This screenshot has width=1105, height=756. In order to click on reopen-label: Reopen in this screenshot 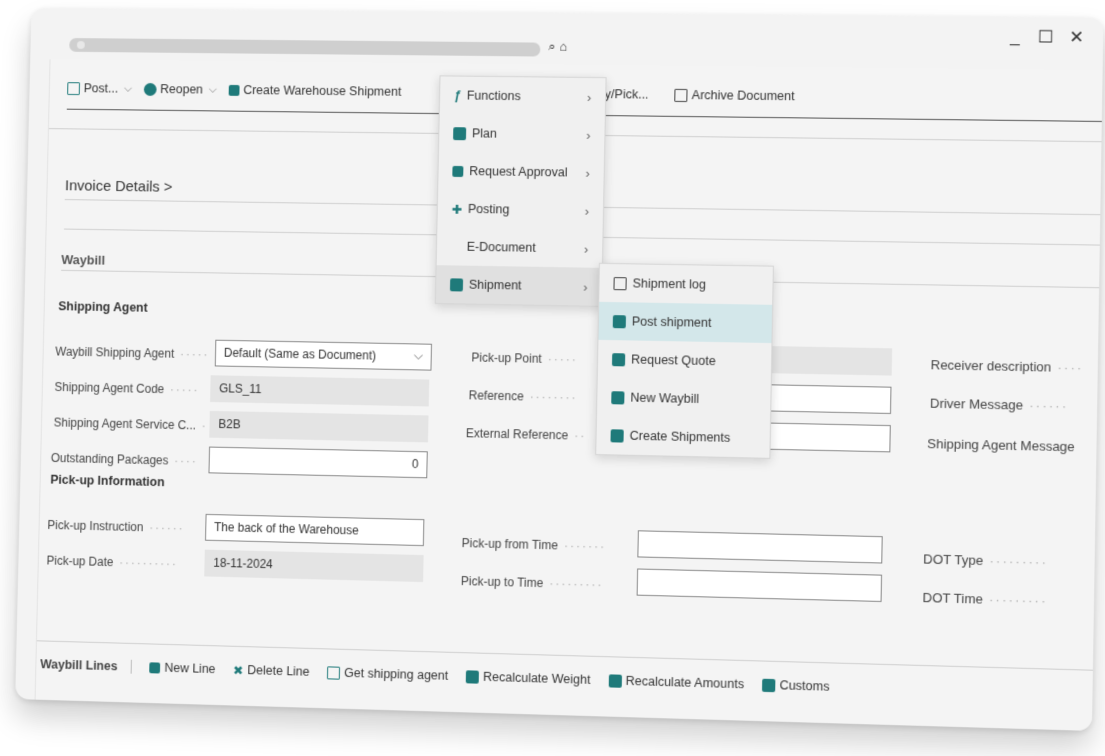, I will do `click(182, 89)`.